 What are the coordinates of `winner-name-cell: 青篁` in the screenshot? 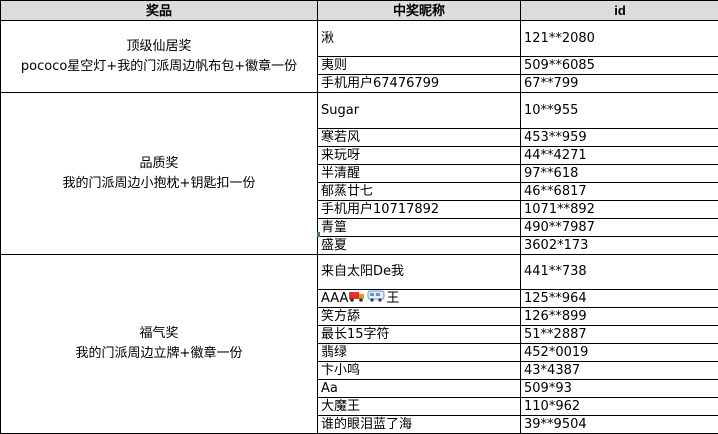 It's located at (419, 227).